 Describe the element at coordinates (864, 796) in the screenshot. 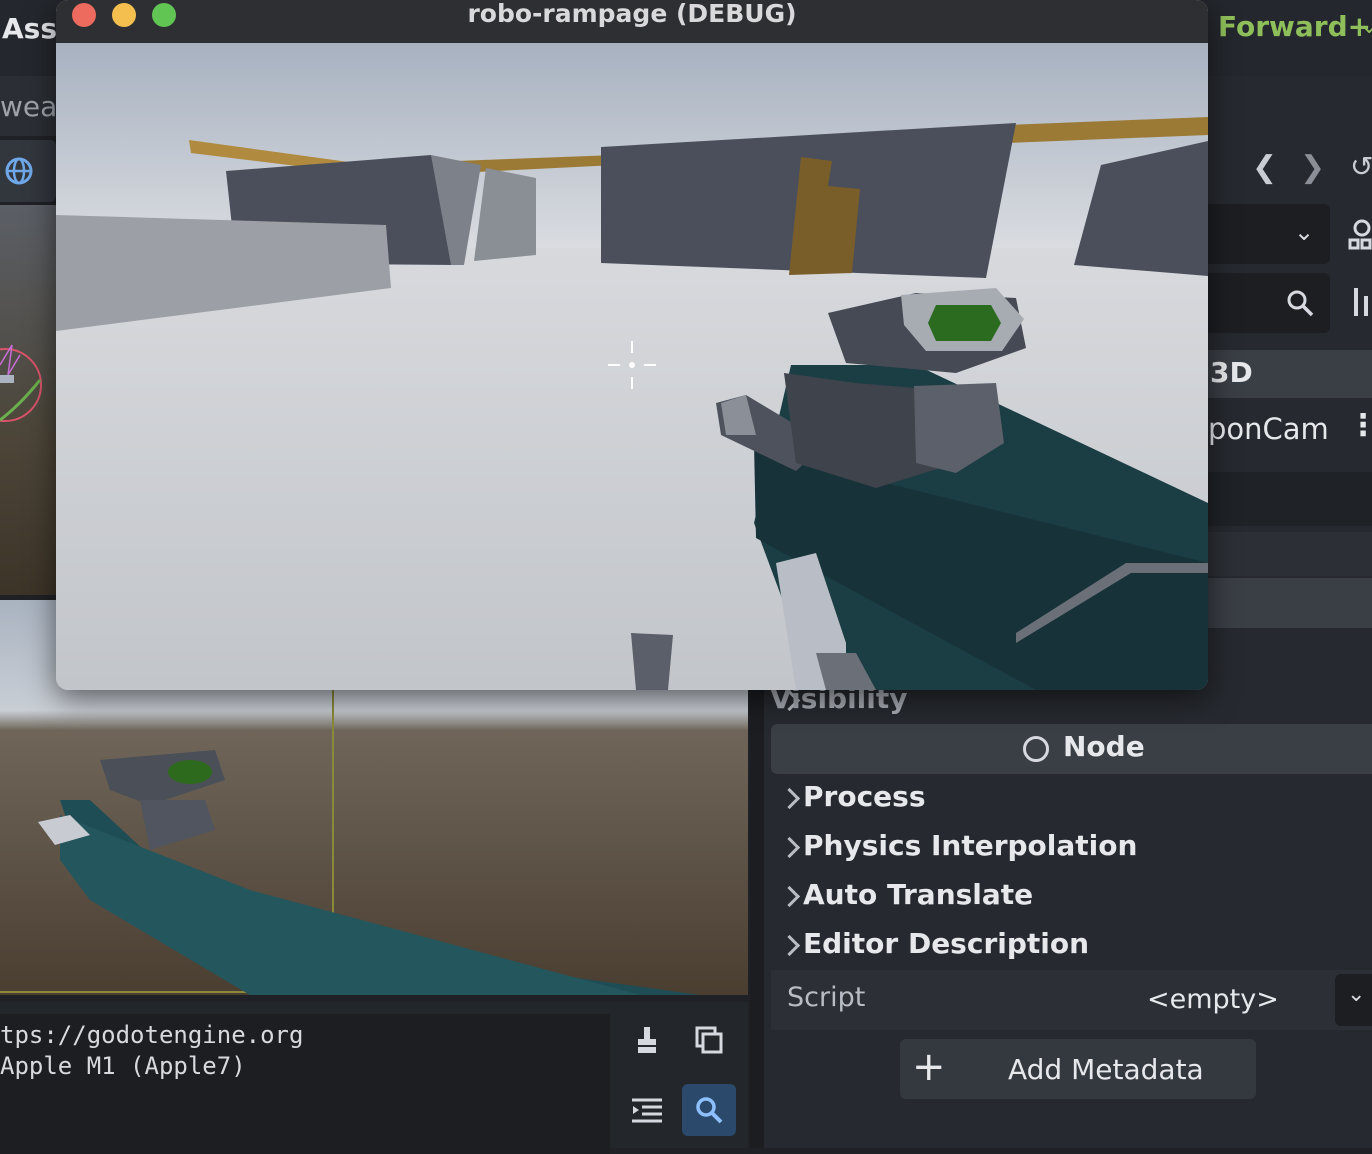

I see `process-section: Process` at that location.